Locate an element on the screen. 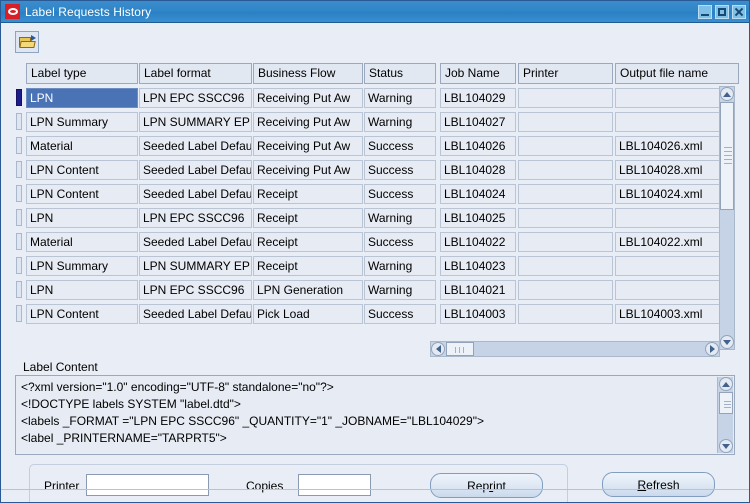 This screenshot has height=503, width=750. cell-output-file-name: LBL104028.xml is located at coordinates (675, 170).